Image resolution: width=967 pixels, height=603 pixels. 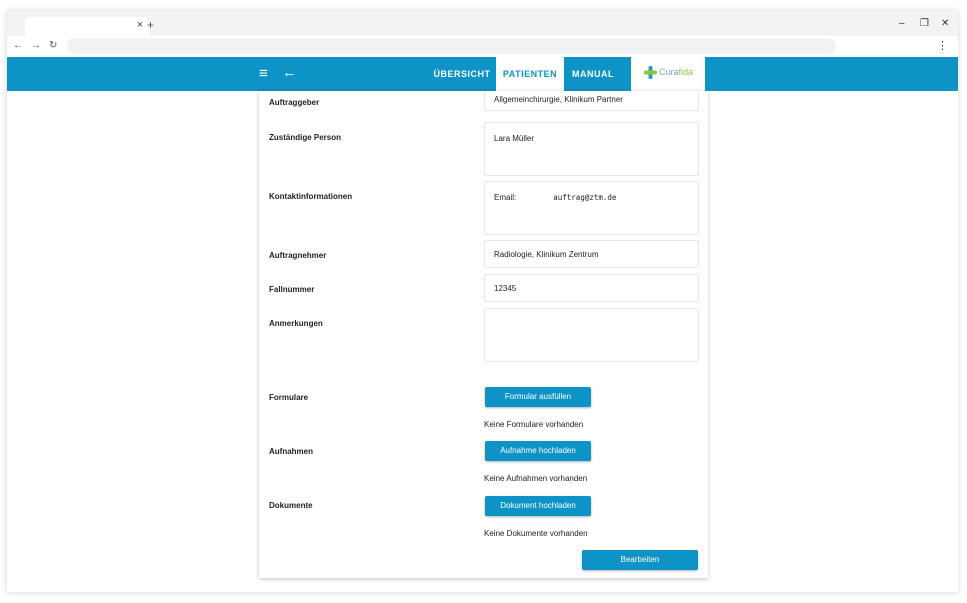 I want to click on reload-icon: ↻, so click(x=53, y=45).